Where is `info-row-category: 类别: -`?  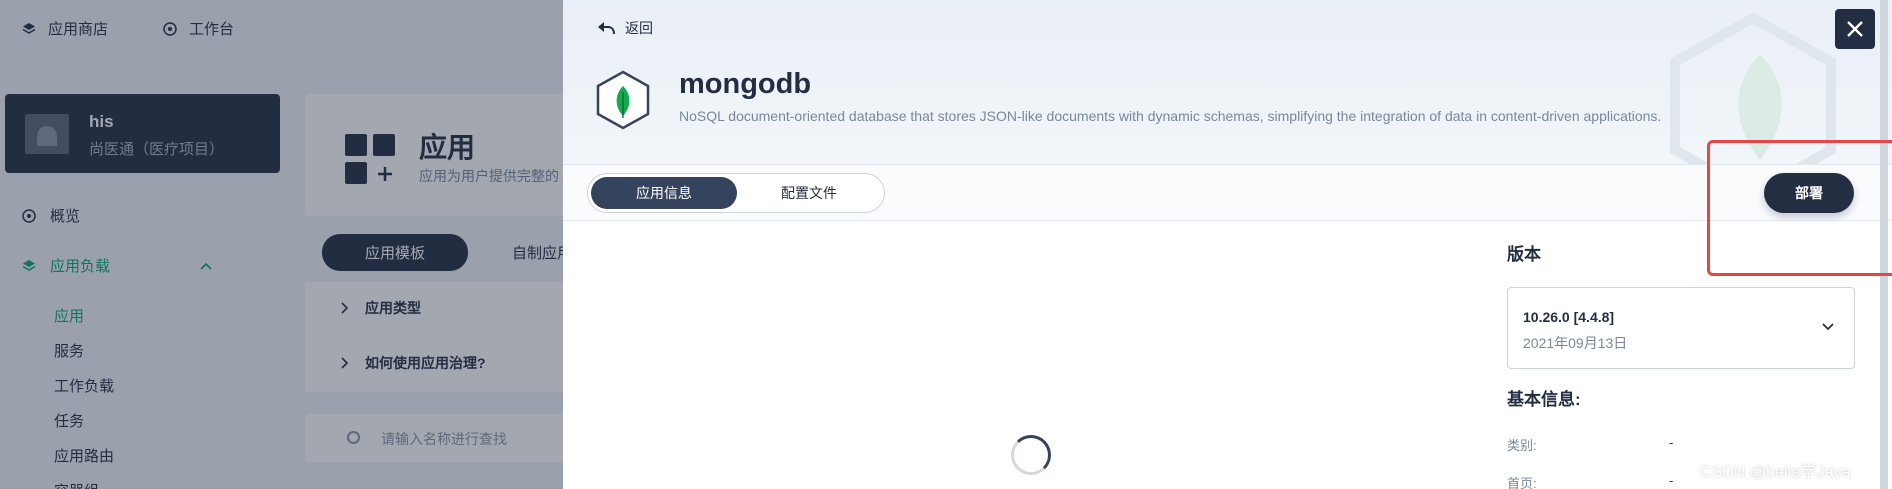
info-row-category: 类别: - is located at coordinates (1592, 444).